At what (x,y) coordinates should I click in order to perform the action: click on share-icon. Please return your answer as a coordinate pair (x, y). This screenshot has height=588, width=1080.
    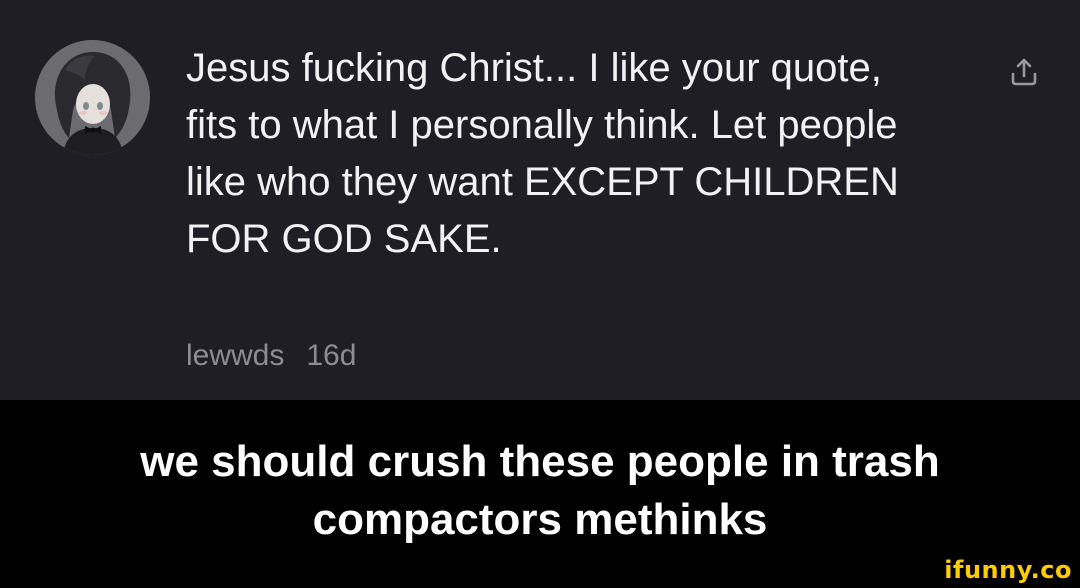
    Looking at the image, I should click on (1024, 72).